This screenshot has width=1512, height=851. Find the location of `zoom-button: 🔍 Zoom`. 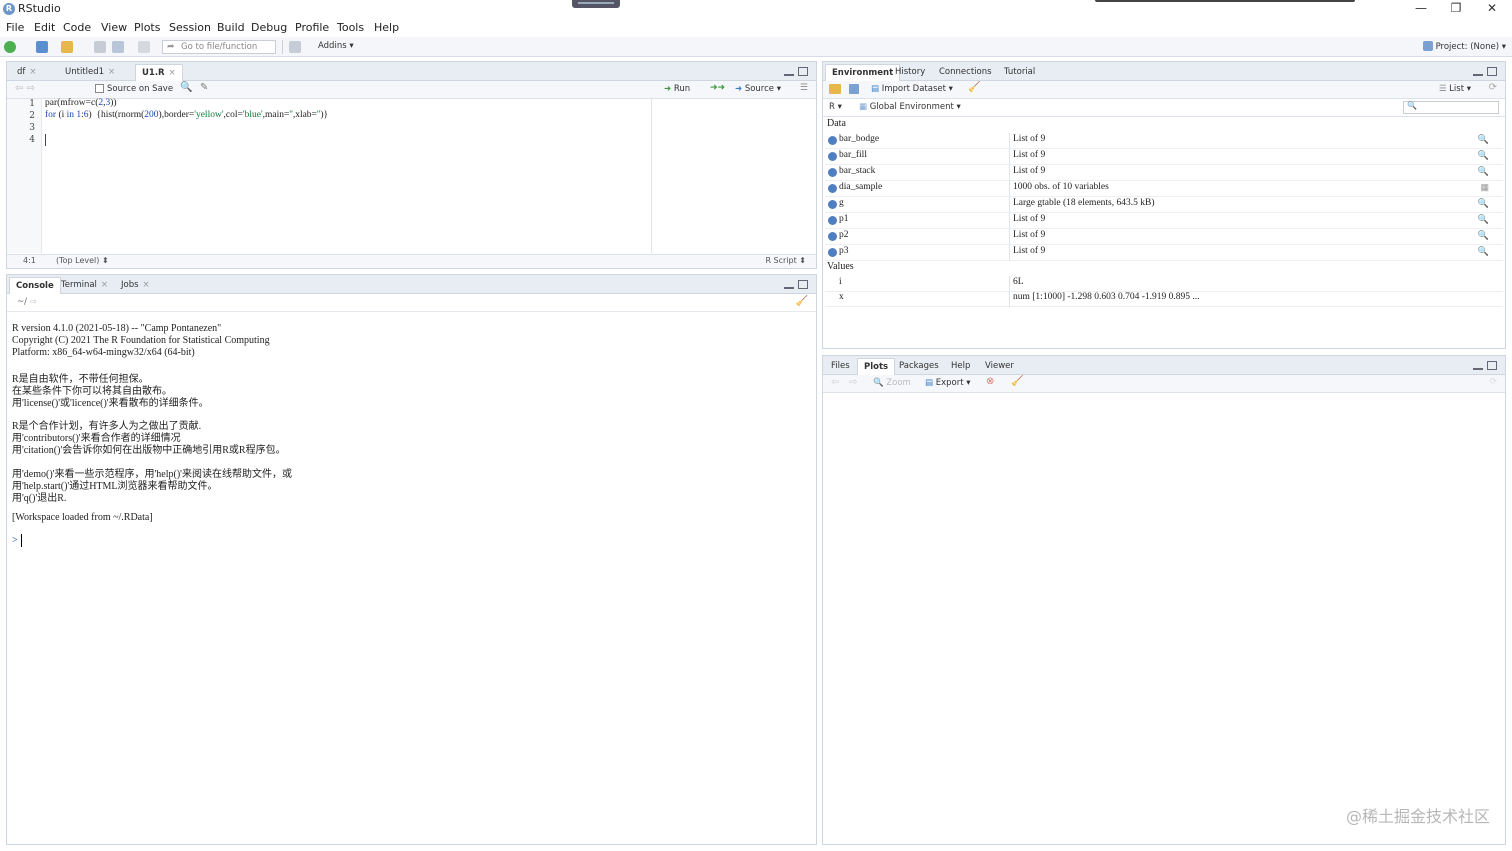

zoom-button: 🔍 Zoom is located at coordinates (892, 383).